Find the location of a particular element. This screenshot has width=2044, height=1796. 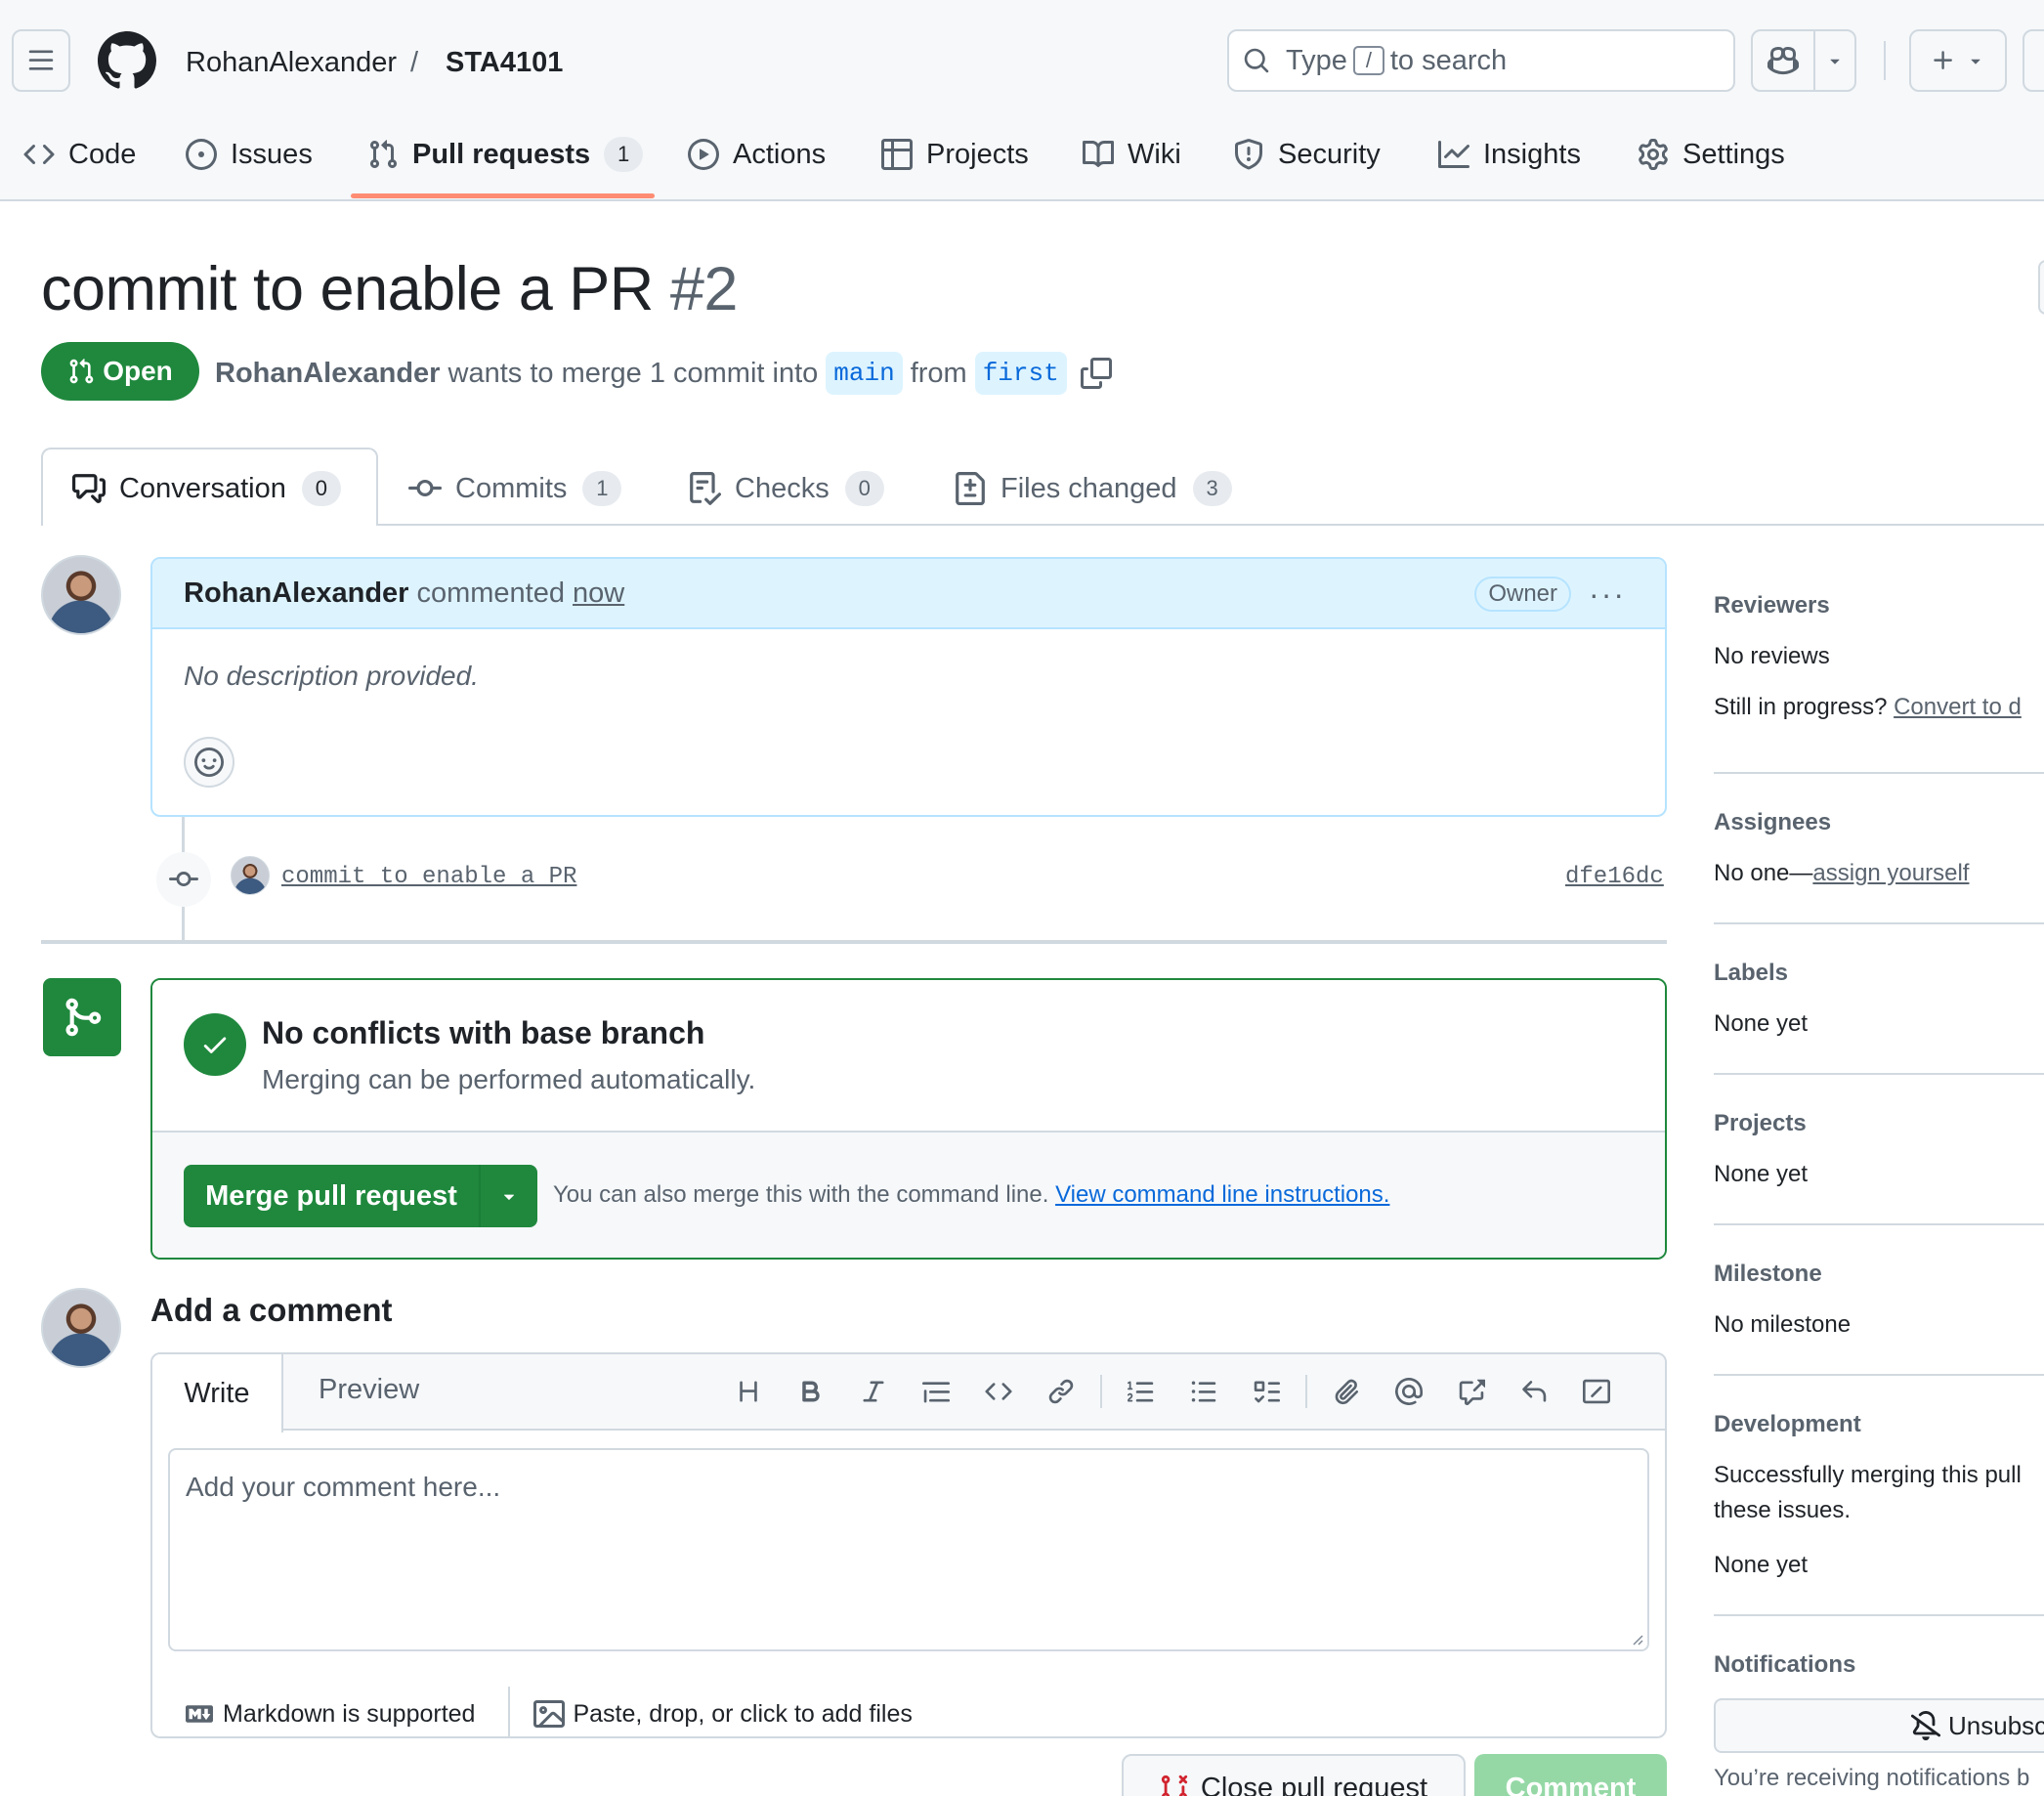

base-branch: main is located at coordinates (864, 373).